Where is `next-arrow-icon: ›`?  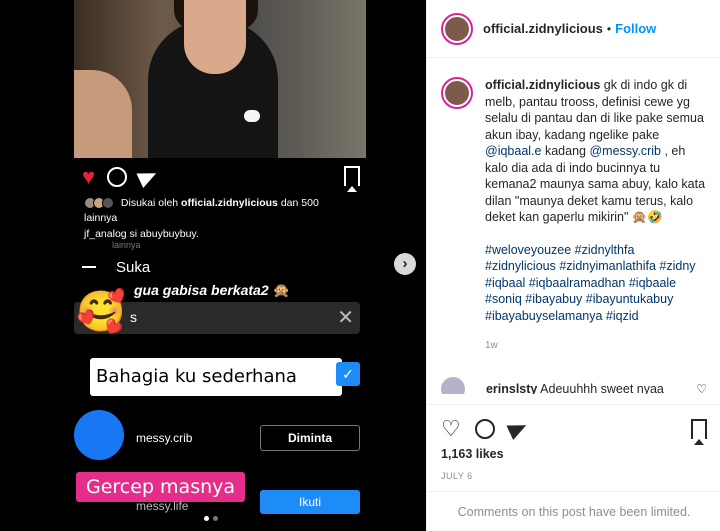 next-arrow-icon: › is located at coordinates (405, 264).